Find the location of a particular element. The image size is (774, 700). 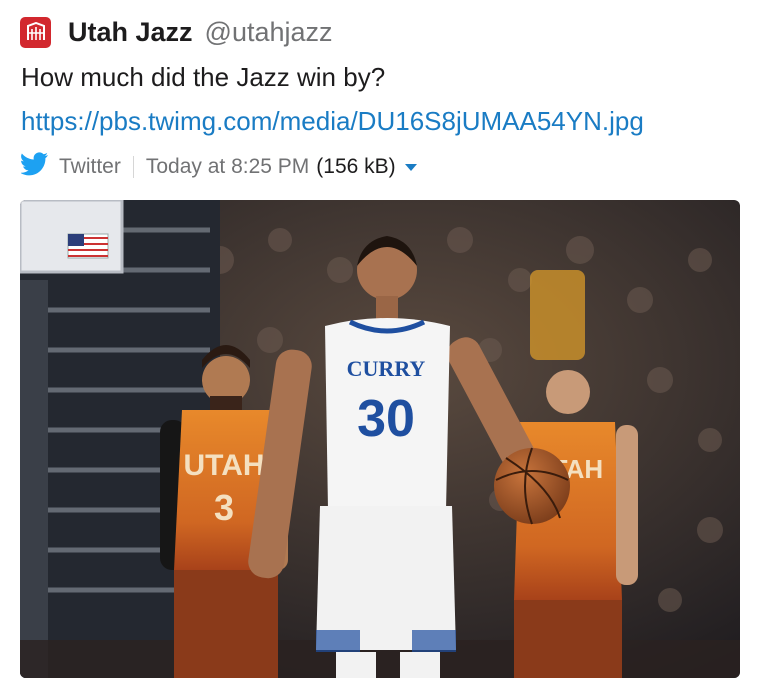

left-player-team-text: UTAH is located at coordinates (223, 465).